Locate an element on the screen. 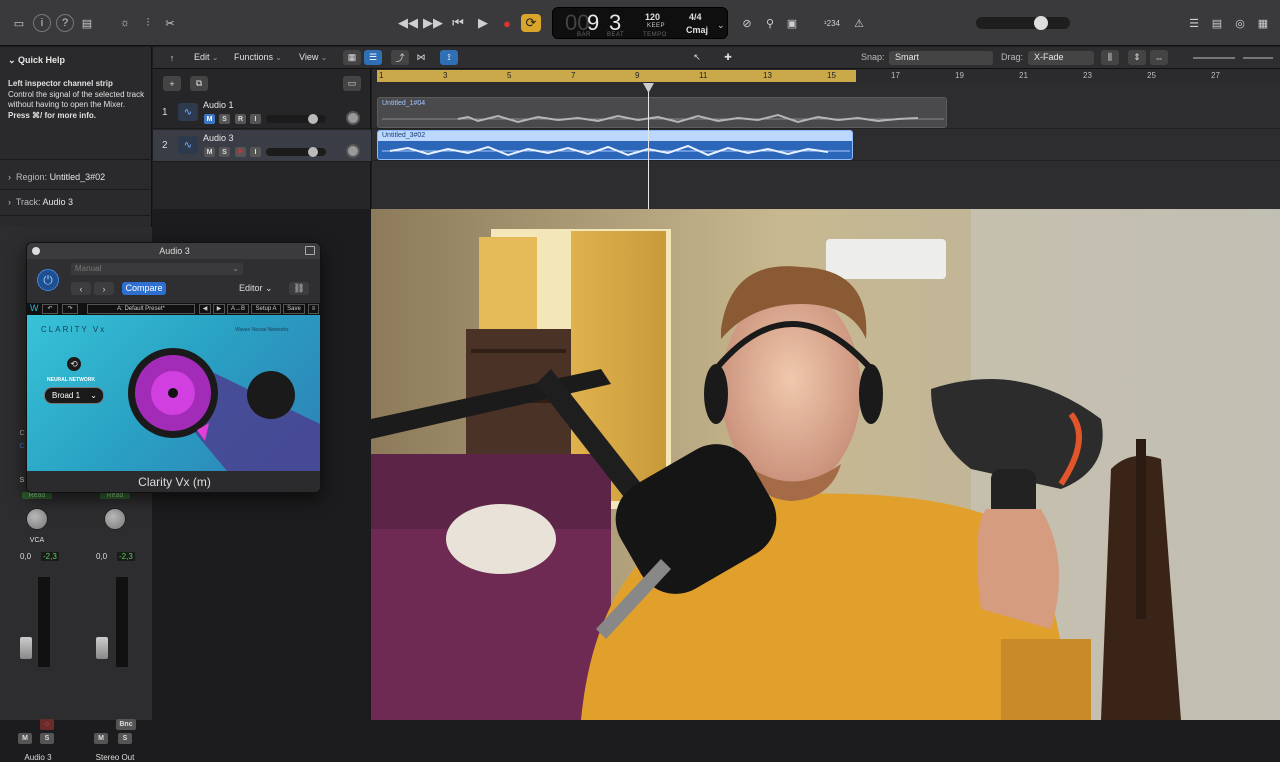 The image size is (1280, 762). quick-help-title: ⌄ Quick Help is located at coordinates (36, 60).